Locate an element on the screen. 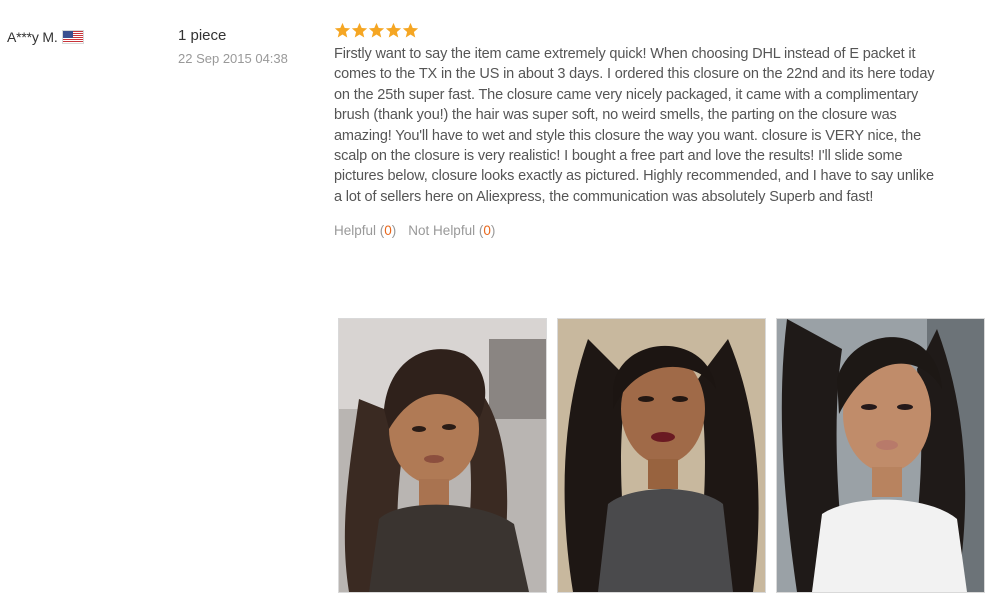 The height and width of the screenshot is (607, 1000). not-helpful-button: Not Helpful (0) is located at coordinates (451, 230).